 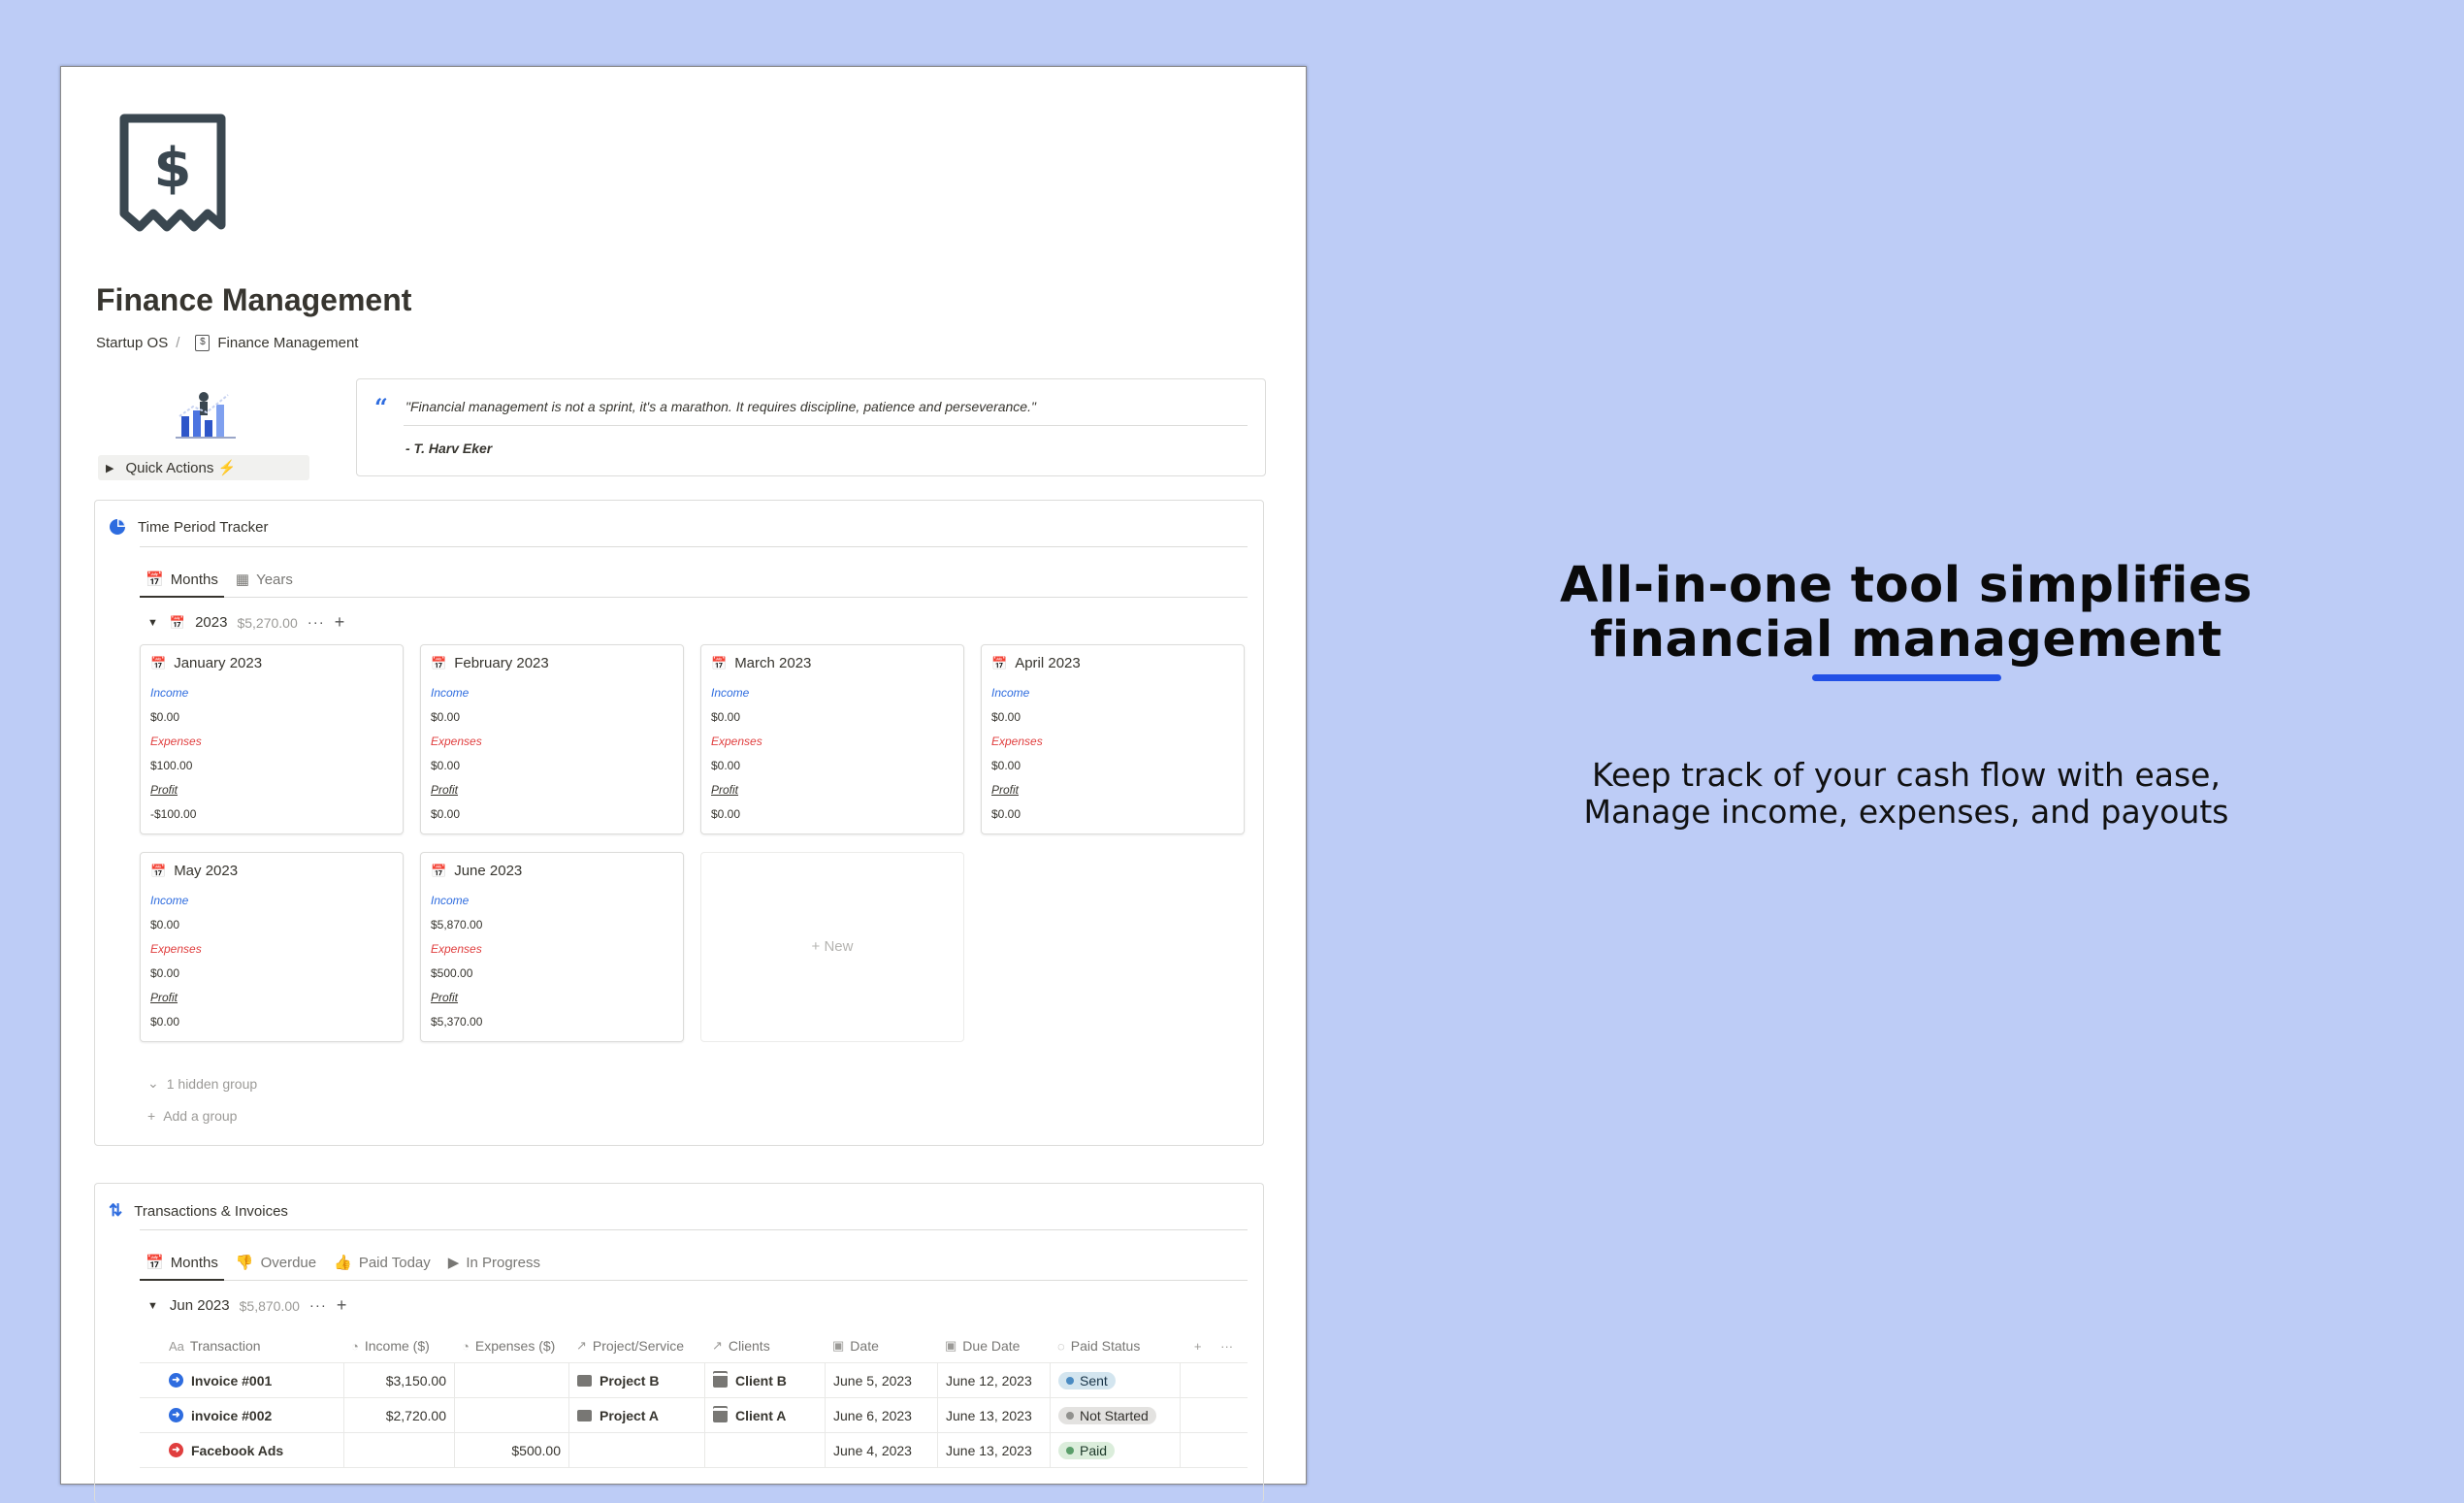 I want to click on card-title-text: May 2023, so click(x=206, y=871).